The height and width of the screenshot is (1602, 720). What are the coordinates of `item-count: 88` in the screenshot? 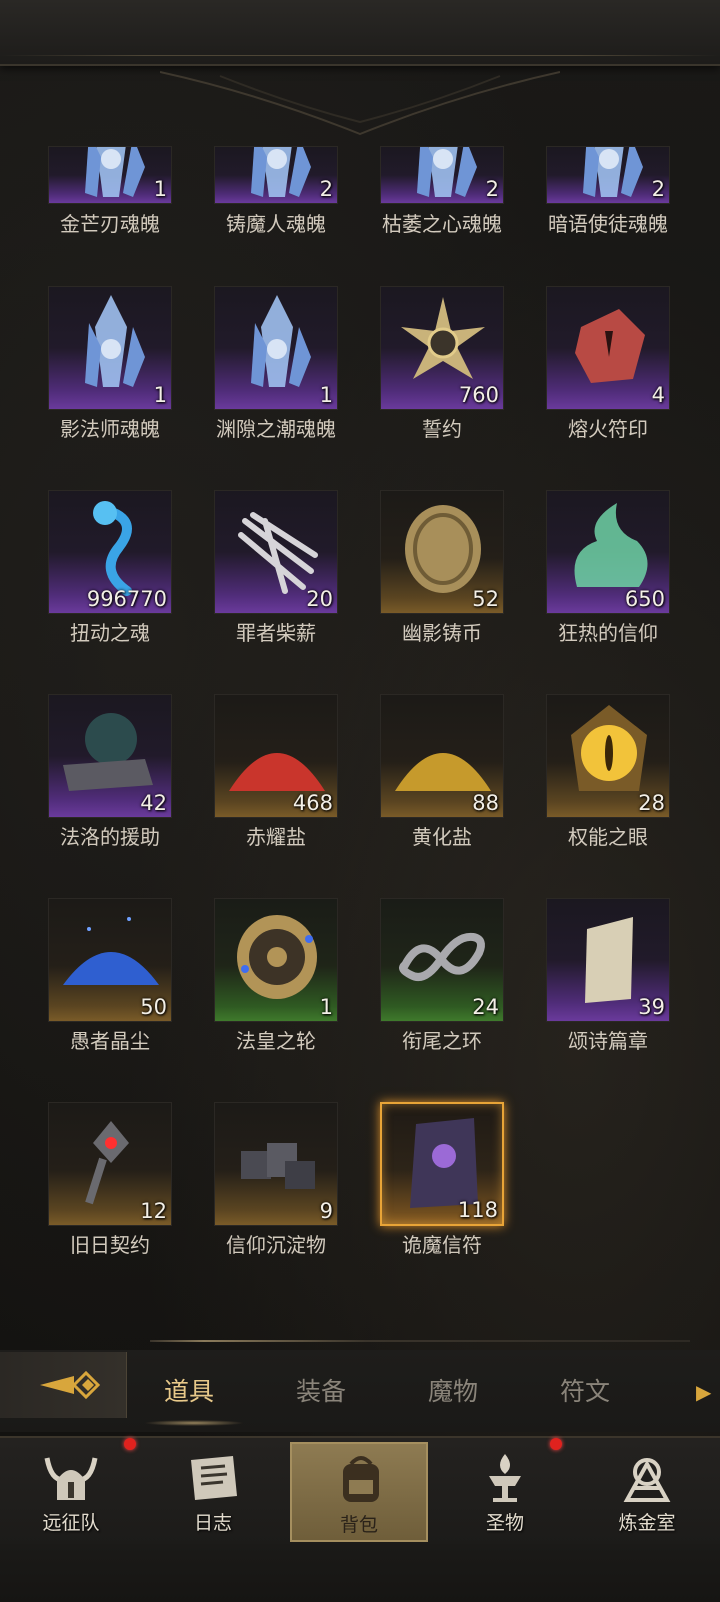 It's located at (485, 803).